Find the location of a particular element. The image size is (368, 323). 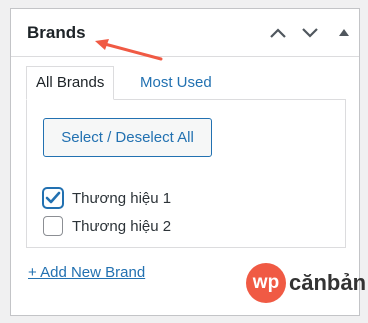

move-down-button is located at coordinates (310, 33).